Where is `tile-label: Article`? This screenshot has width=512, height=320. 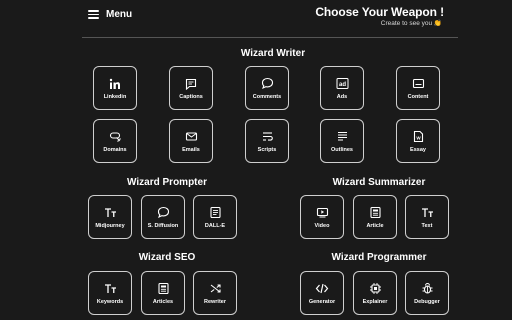
tile-label: Article is located at coordinates (375, 225).